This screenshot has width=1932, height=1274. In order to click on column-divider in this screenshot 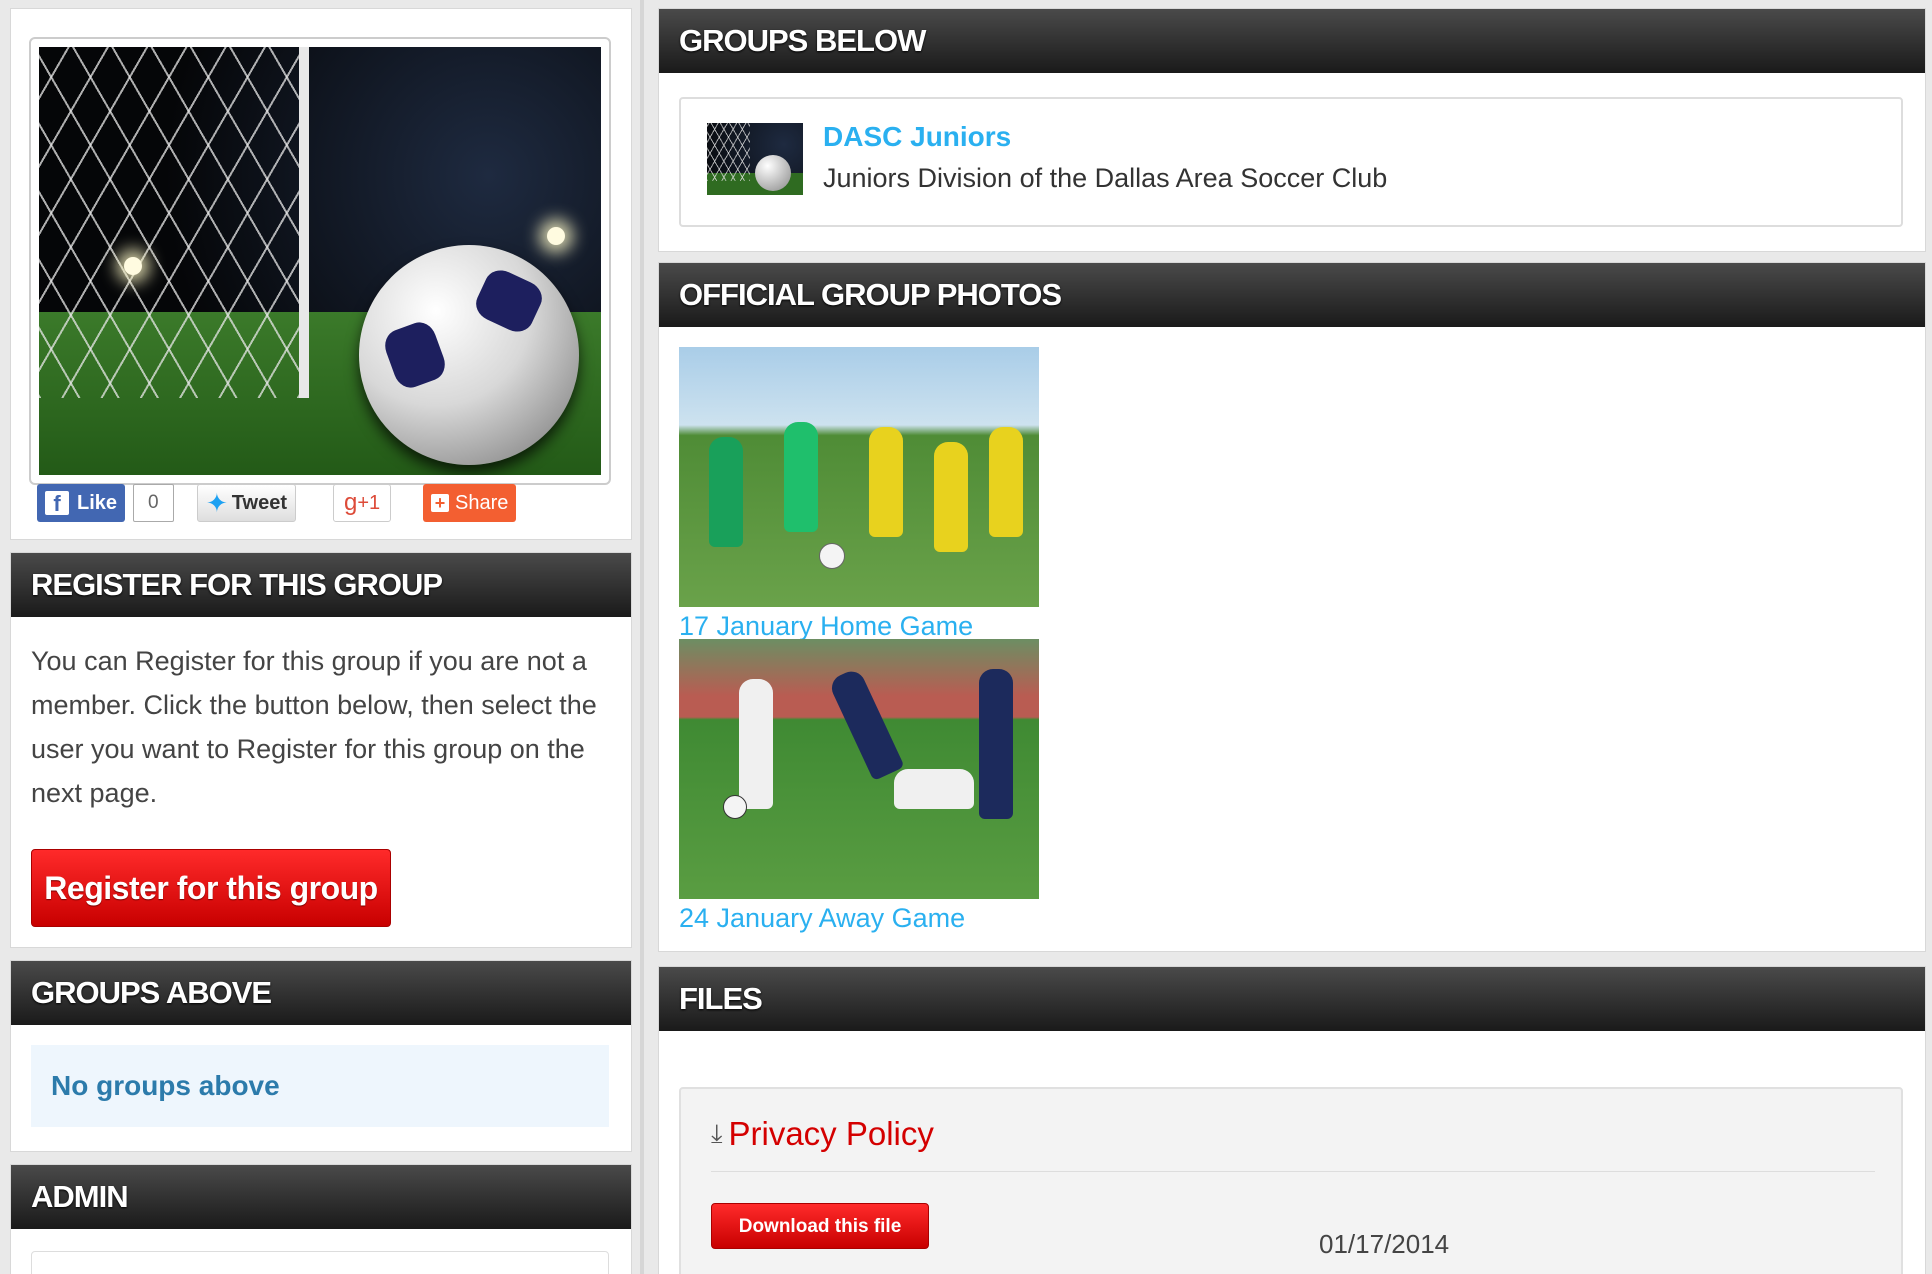, I will do `click(642, 637)`.